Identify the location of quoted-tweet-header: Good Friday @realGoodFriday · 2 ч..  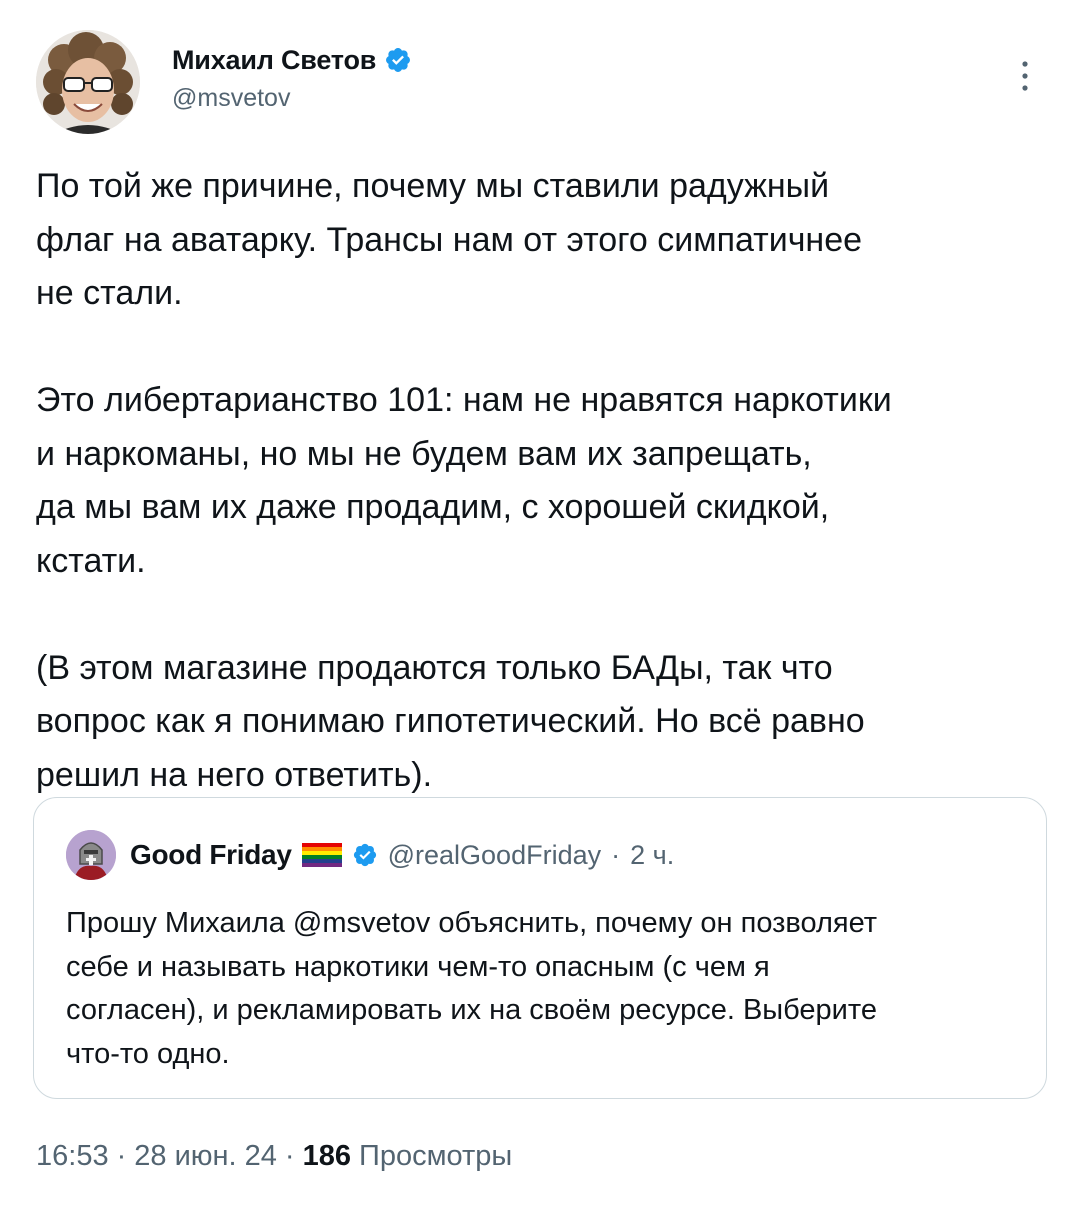
(370, 855).